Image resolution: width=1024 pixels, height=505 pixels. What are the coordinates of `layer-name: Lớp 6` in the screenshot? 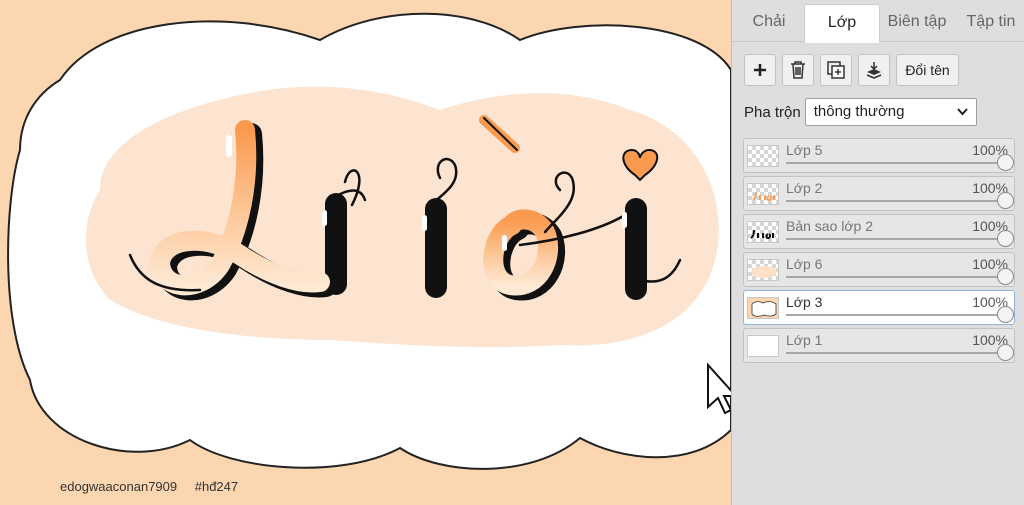 It's located at (804, 264).